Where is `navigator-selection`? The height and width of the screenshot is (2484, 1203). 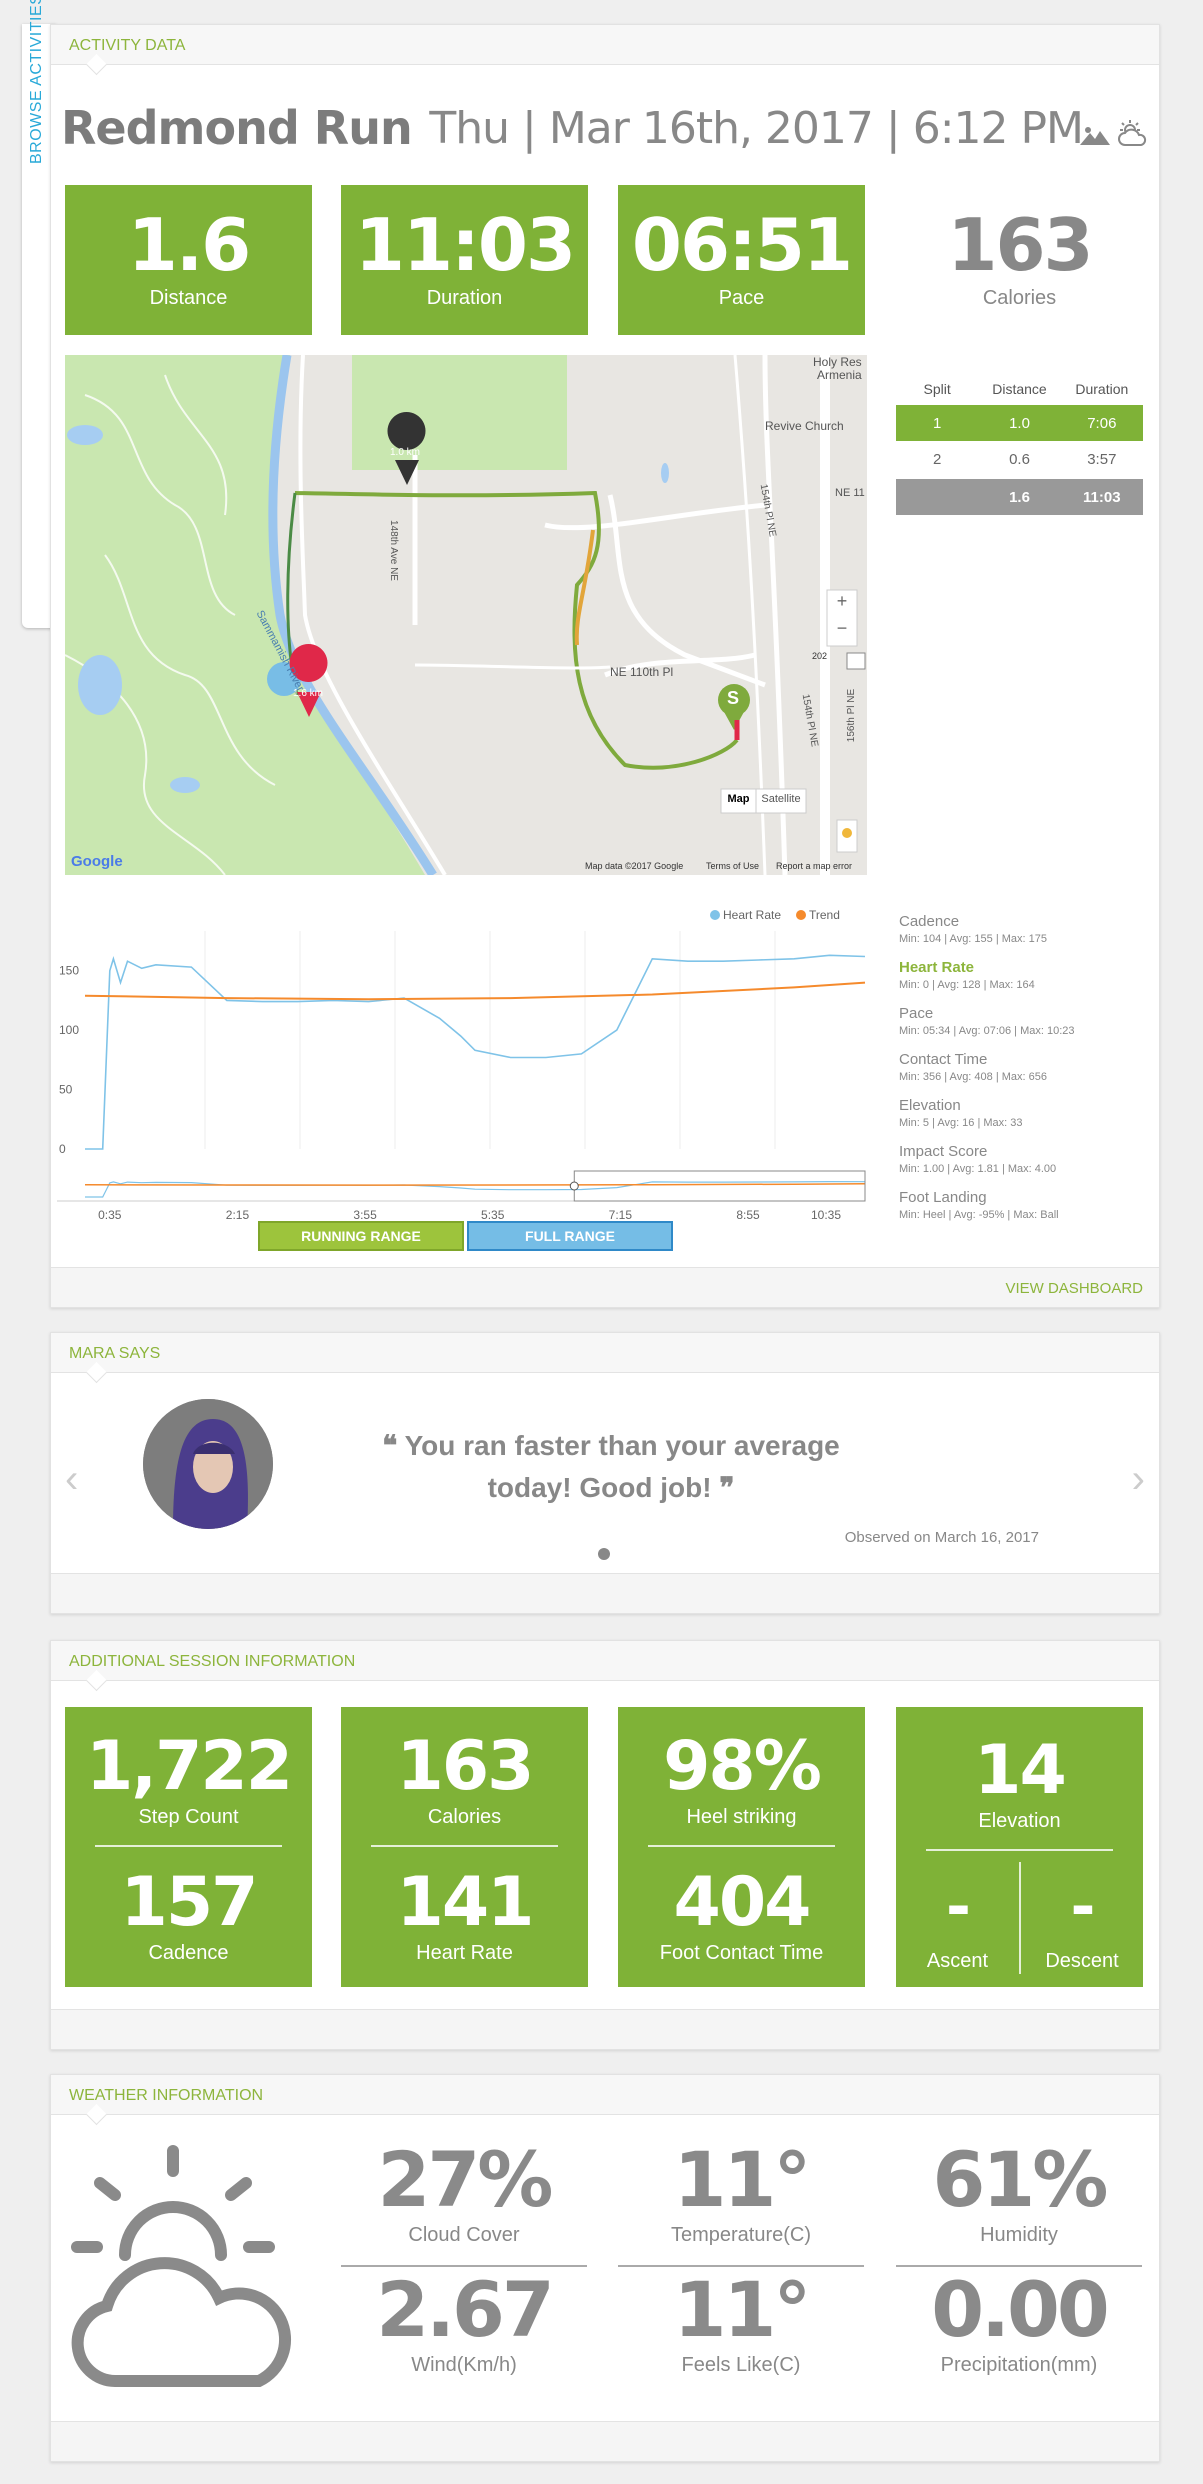
navigator-selection is located at coordinates (719, 1186).